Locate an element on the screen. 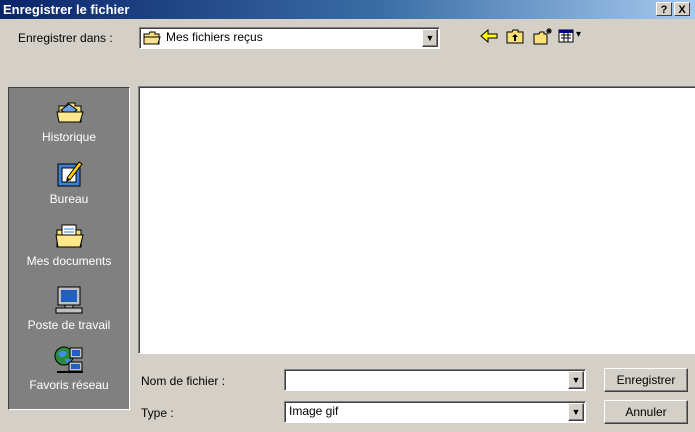  close-button: X is located at coordinates (682, 9).